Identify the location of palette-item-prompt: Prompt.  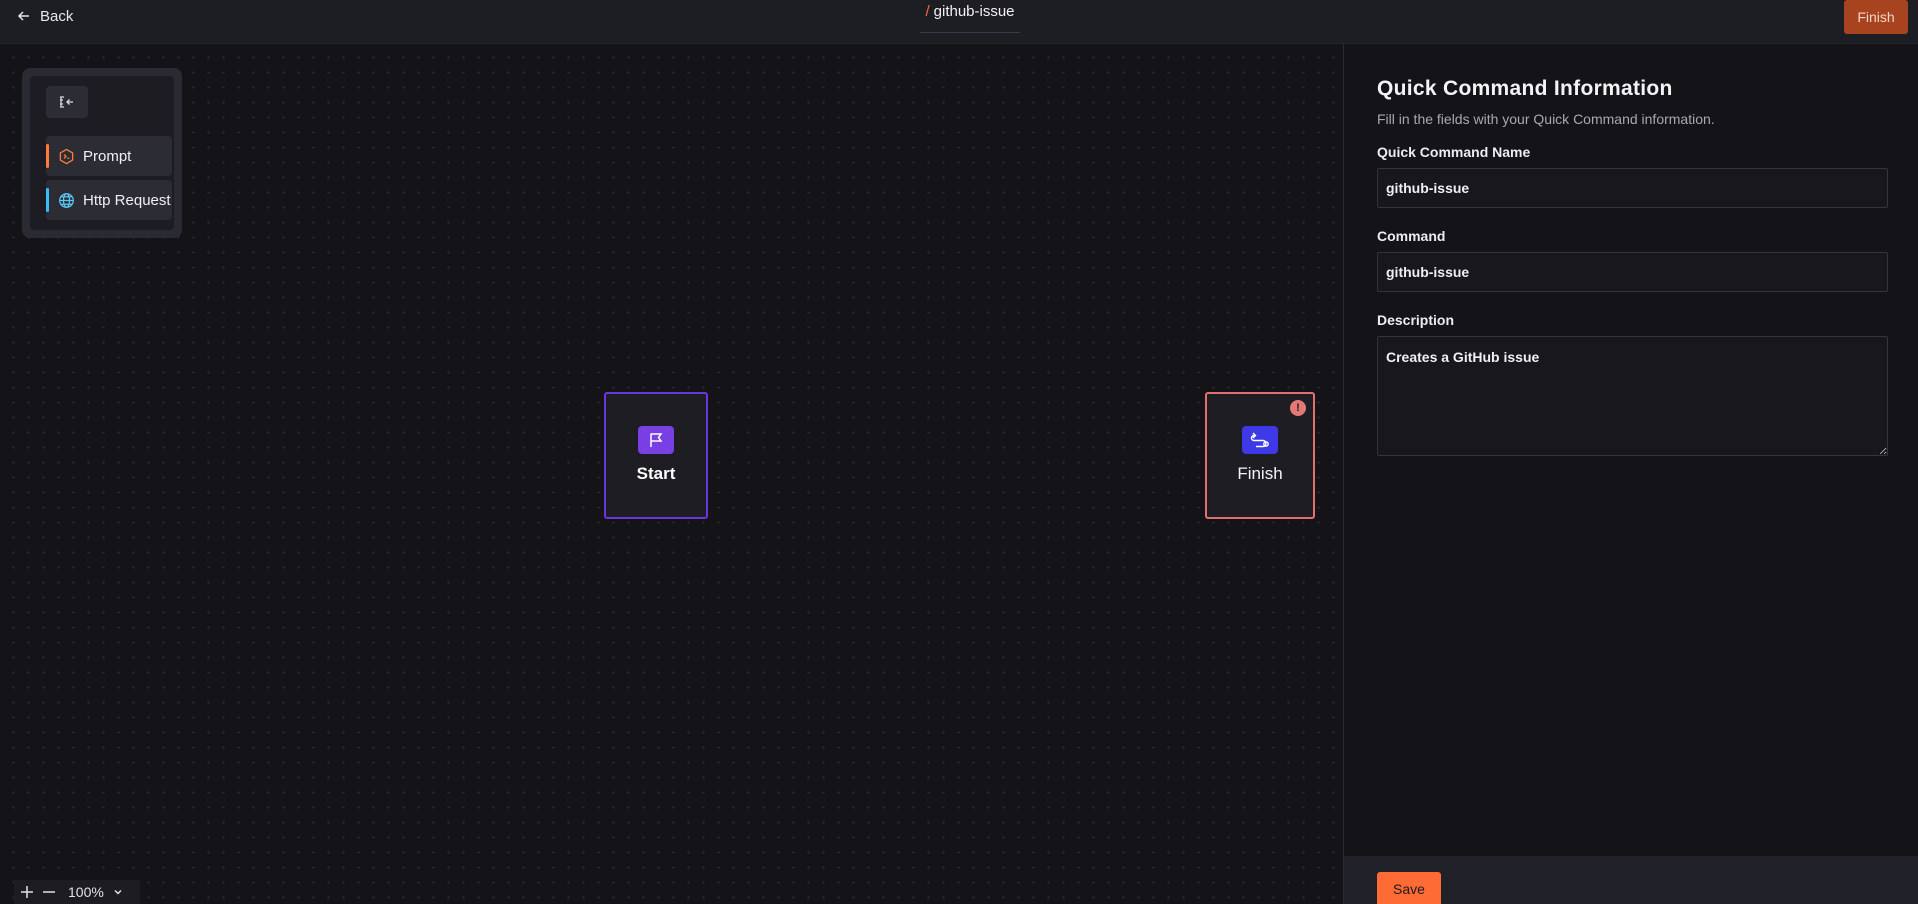
(109, 156).